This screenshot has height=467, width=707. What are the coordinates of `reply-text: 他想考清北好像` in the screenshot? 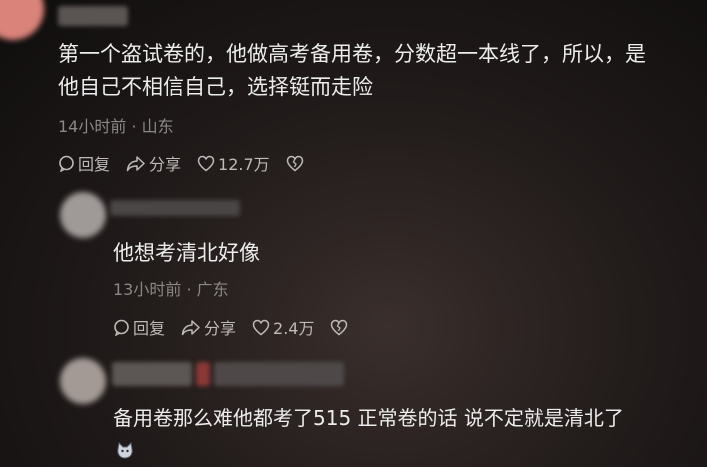 It's located at (186, 253).